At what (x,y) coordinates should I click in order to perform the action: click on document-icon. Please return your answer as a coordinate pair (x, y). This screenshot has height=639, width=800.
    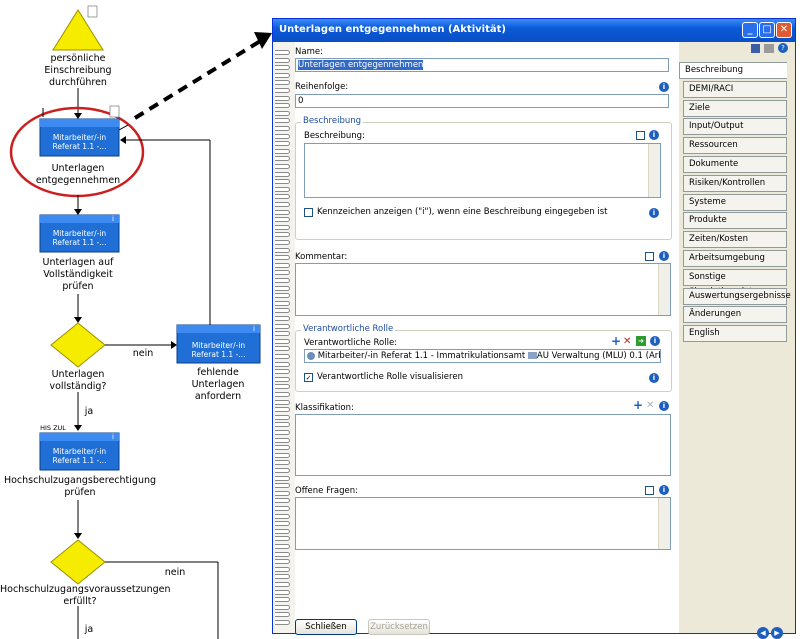
    Looking at the image, I should click on (92, 11).